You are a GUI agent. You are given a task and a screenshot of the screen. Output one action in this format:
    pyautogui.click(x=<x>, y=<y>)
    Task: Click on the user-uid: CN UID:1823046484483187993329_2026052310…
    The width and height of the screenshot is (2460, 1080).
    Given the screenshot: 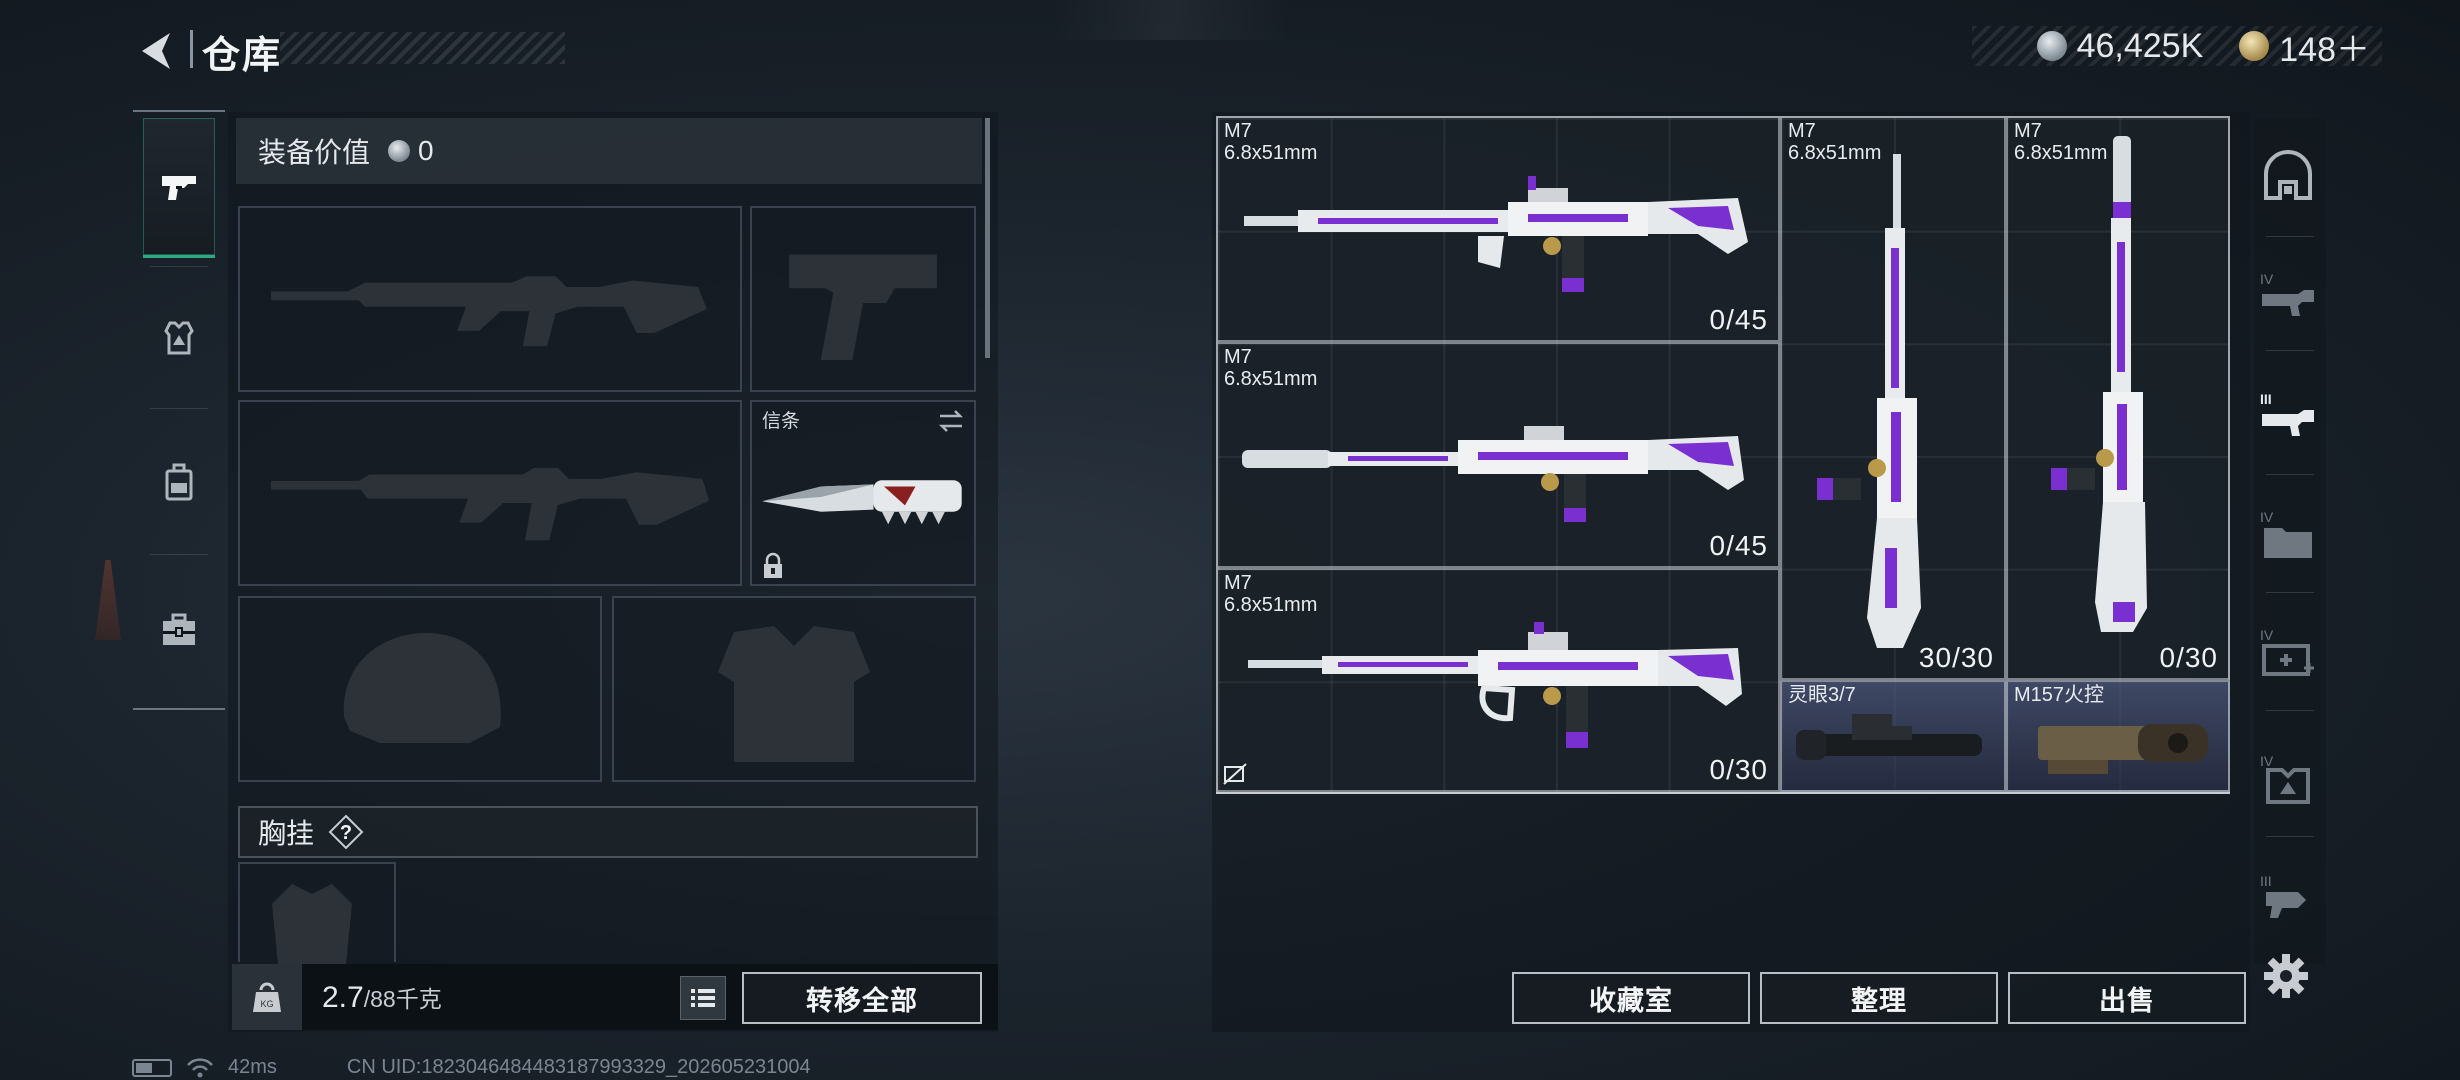 What is the action you would take?
    pyautogui.click(x=578, y=1067)
    